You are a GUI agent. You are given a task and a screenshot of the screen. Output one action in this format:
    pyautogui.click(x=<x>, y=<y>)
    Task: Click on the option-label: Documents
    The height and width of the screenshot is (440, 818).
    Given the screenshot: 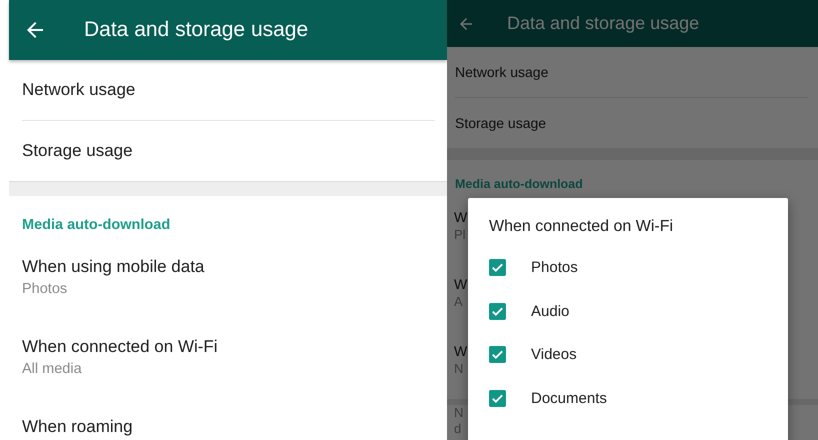 What is the action you would take?
    pyautogui.click(x=569, y=398)
    